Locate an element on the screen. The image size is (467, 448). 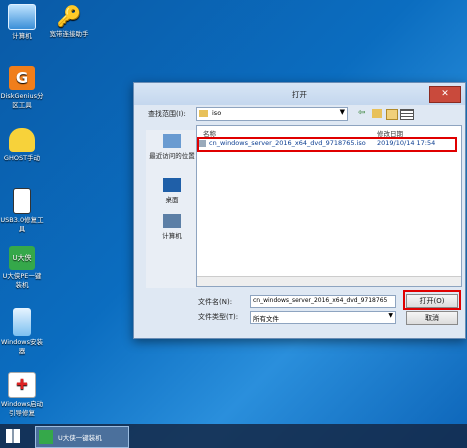
place-label: 计算机 is located at coordinates (172, 236).